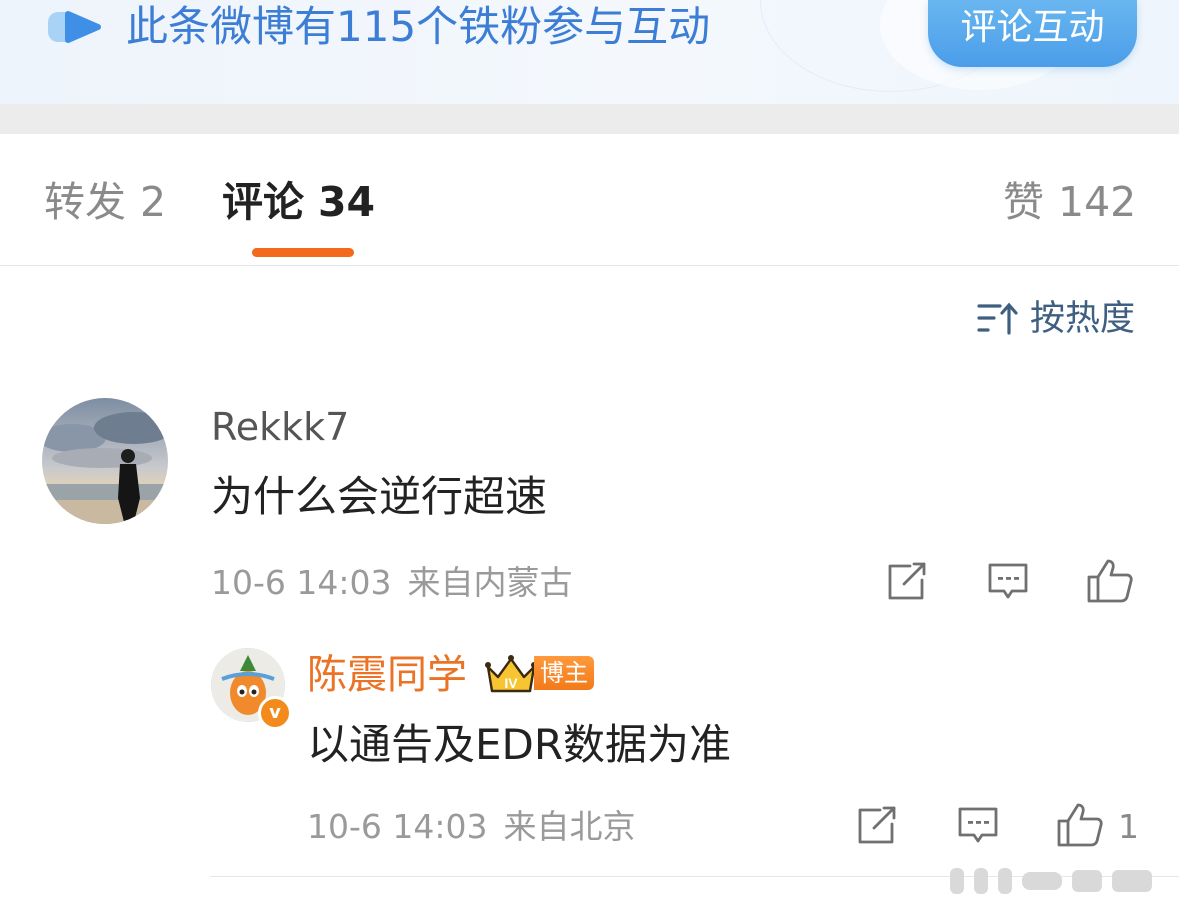 The height and width of the screenshot is (909, 1179). I want to click on comment-text: 为什么会逆行超速, so click(379, 496).